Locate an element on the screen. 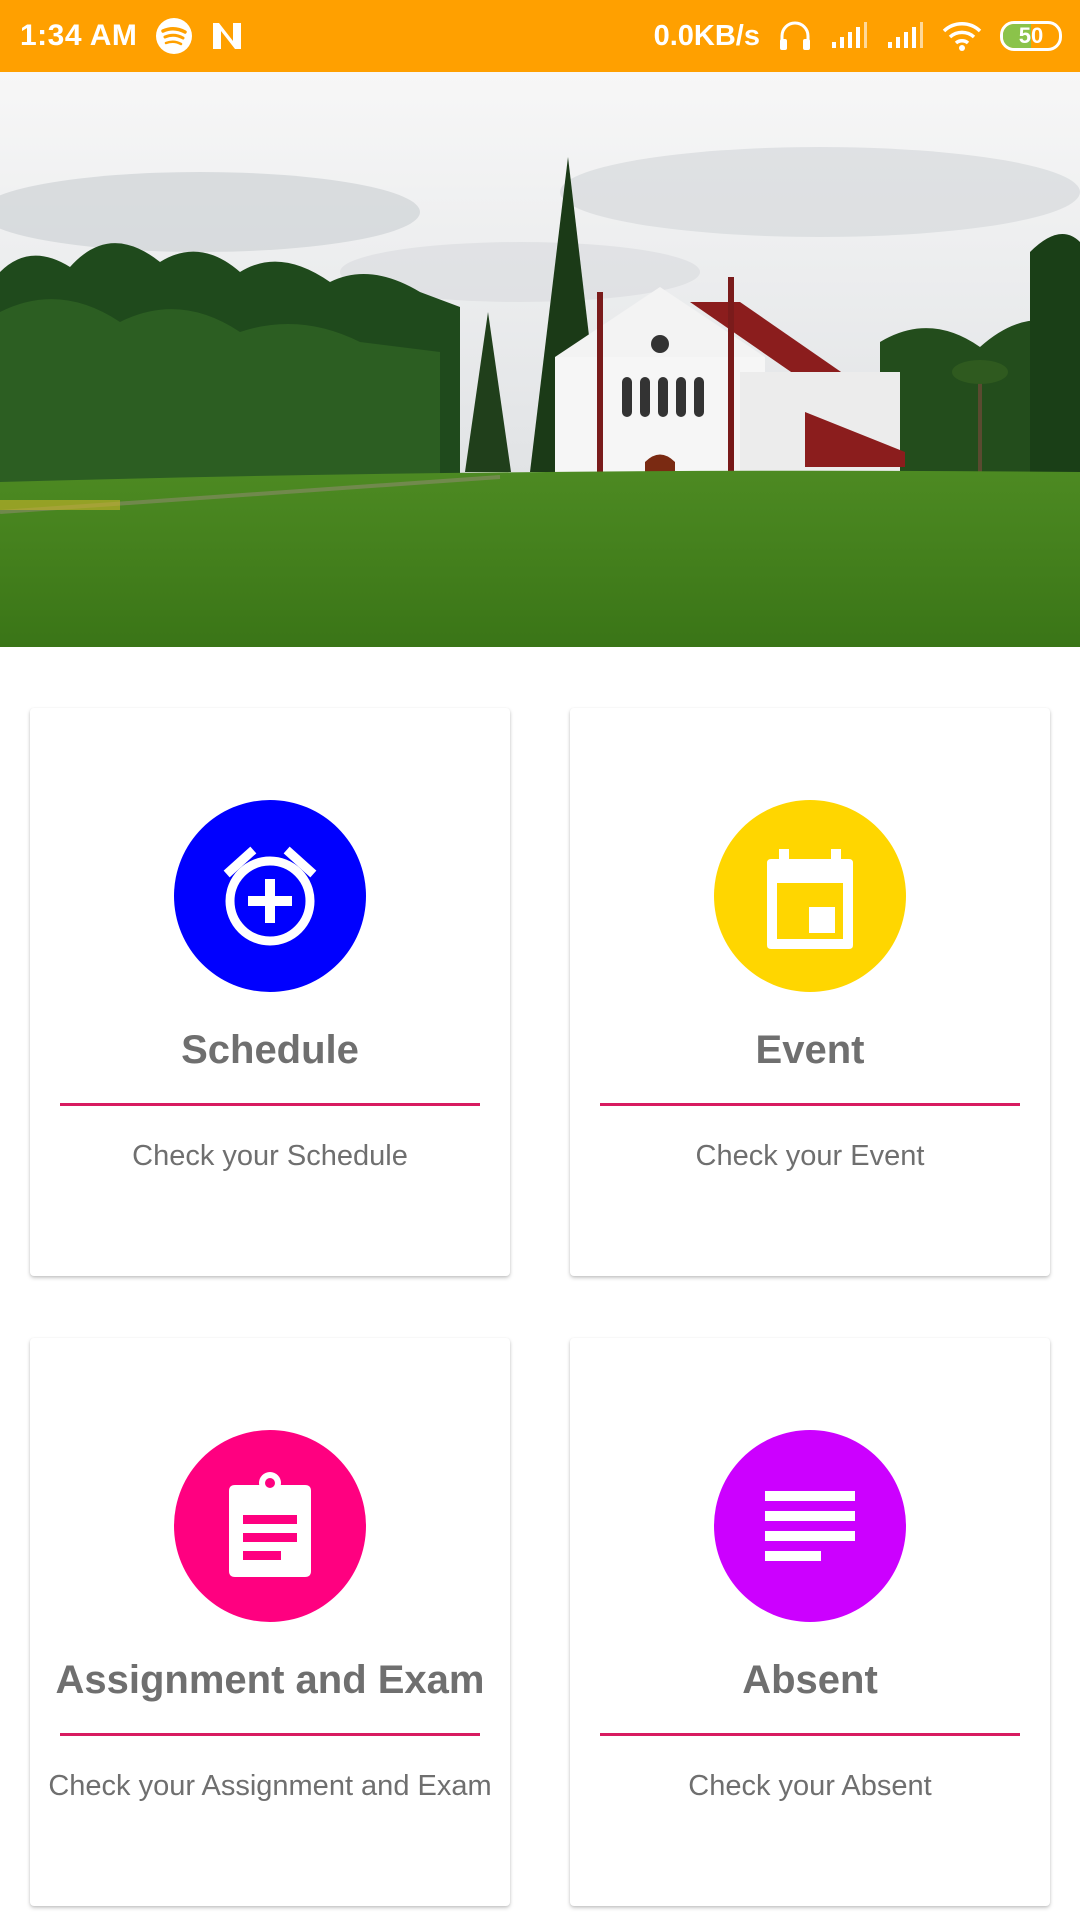 This screenshot has height=1920, width=1080. card-description: Check your Absent is located at coordinates (810, 1786).